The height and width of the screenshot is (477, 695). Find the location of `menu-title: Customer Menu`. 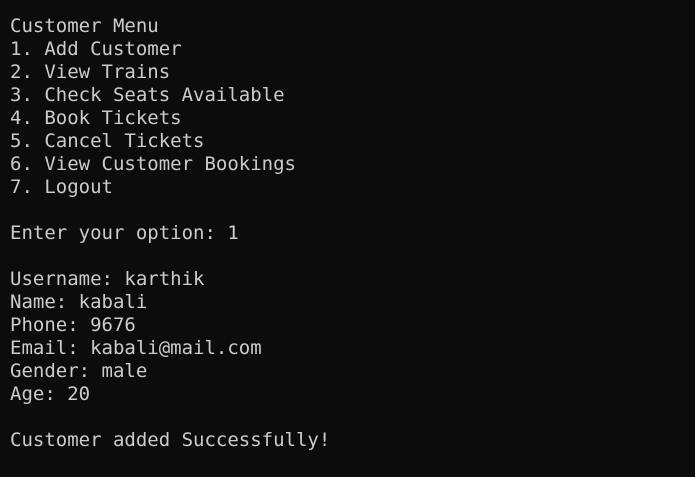

menu-title: Customer Menu is located at coordinates (84, 26).